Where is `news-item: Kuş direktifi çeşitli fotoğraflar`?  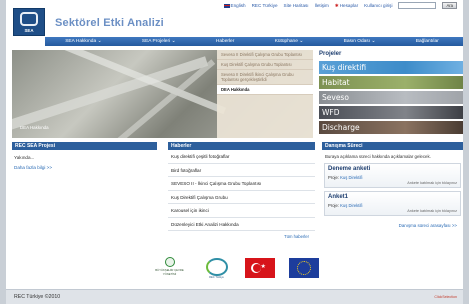
news-item: Kuş direktifi çeşitli fotoğraflar is located at coordinates (241, 157).